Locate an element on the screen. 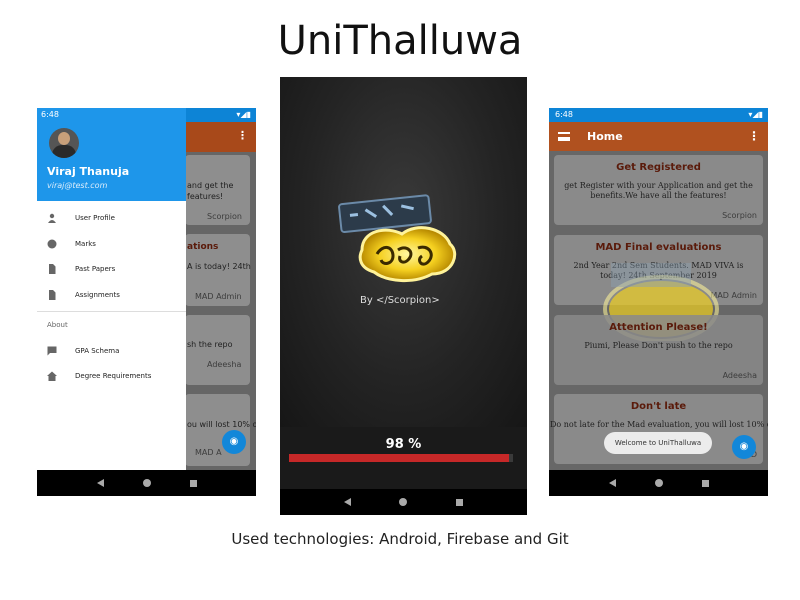 The image size is (800, 600). avatar-body is located at coordinates (64, 151).